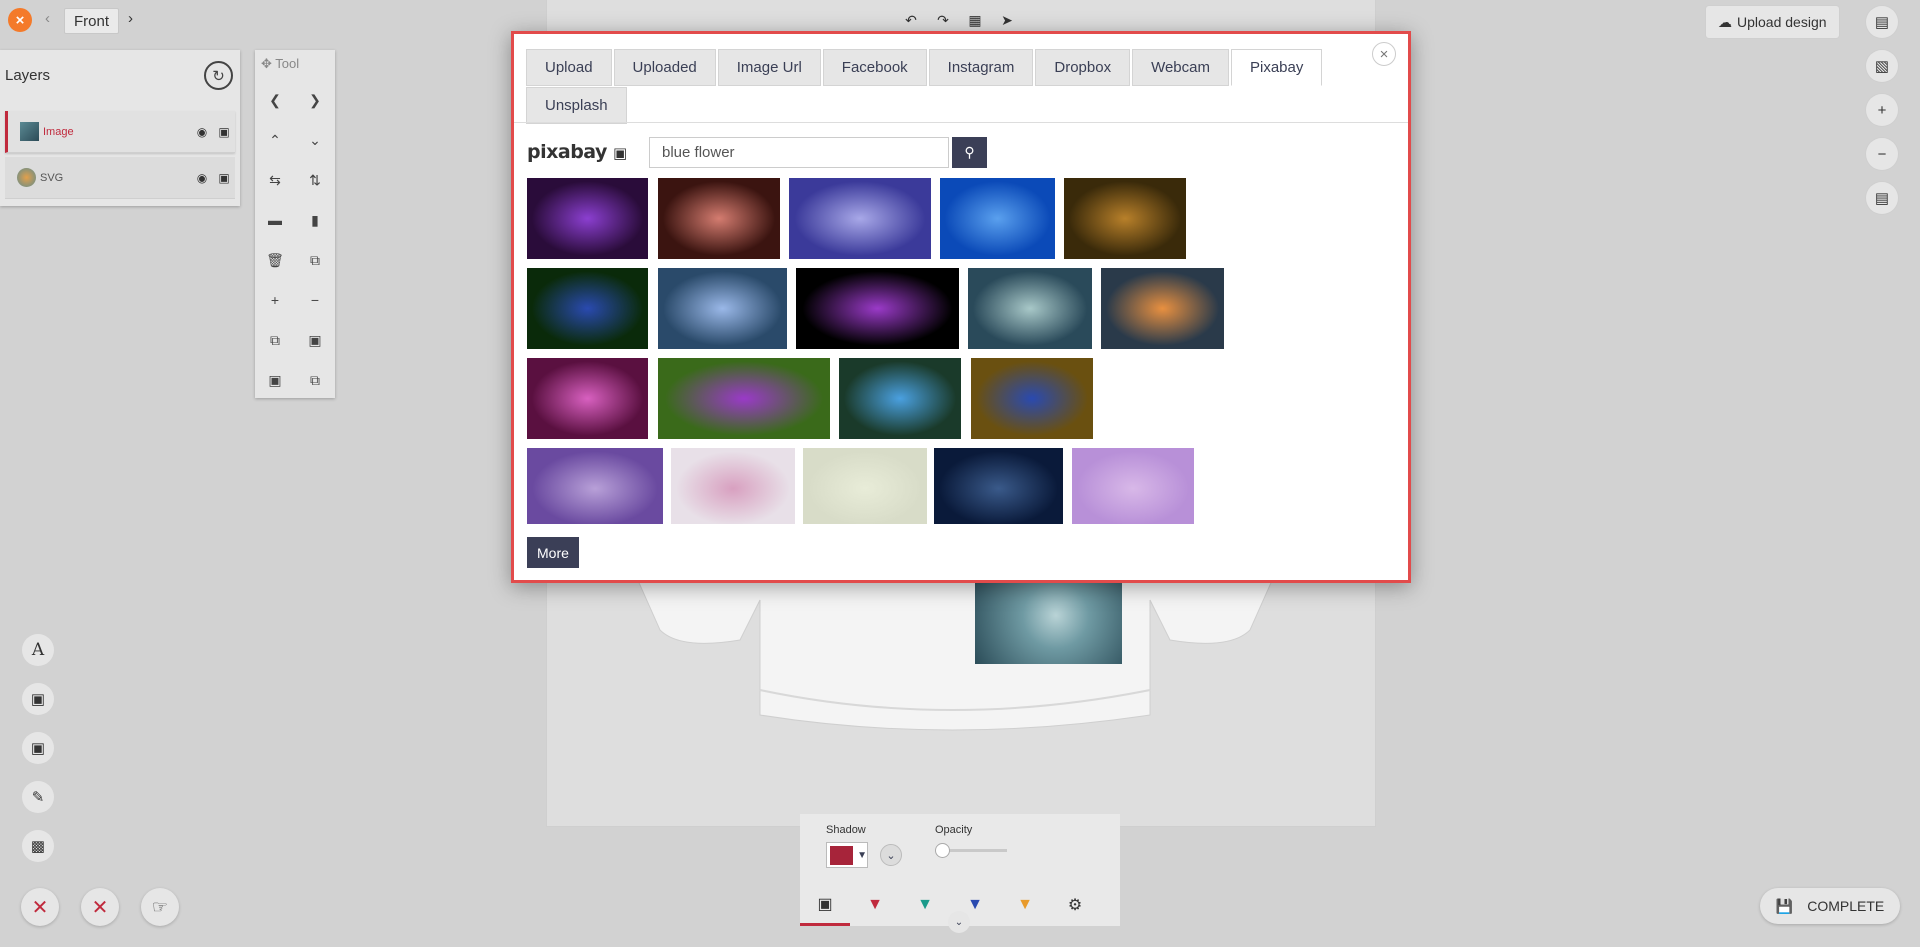  What do you see at coordinates (1025, 905) in the screenshot?
I see `filter-orange-icon: ▼` at bounding box center [1025, 905].